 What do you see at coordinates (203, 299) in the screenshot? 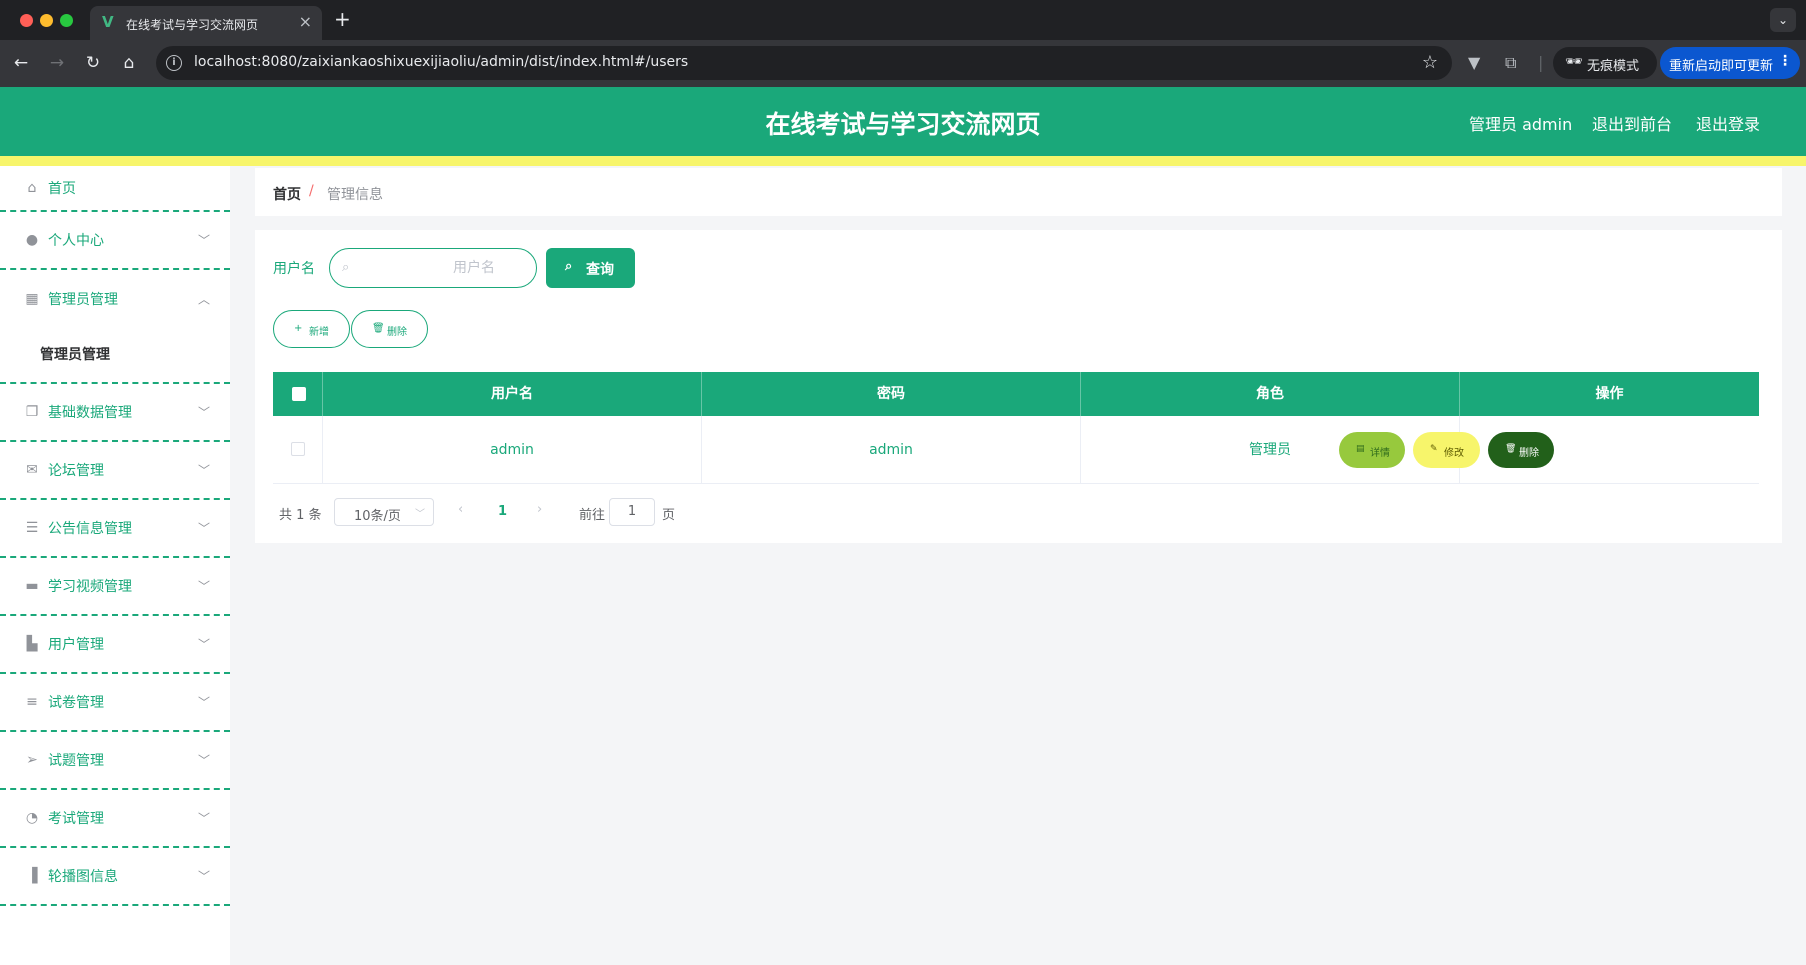
I see `chevron-up-icon: ︿` at bounding box center [203, 299].